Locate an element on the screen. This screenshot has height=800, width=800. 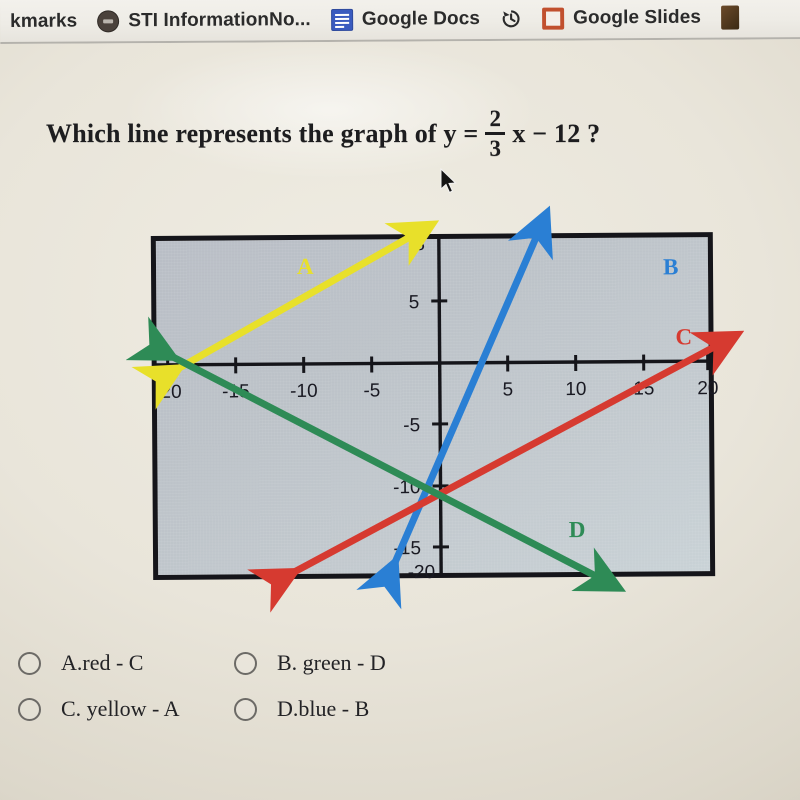
bookmark-item-kmarks: kmarks is located at coordinates (43, 22).